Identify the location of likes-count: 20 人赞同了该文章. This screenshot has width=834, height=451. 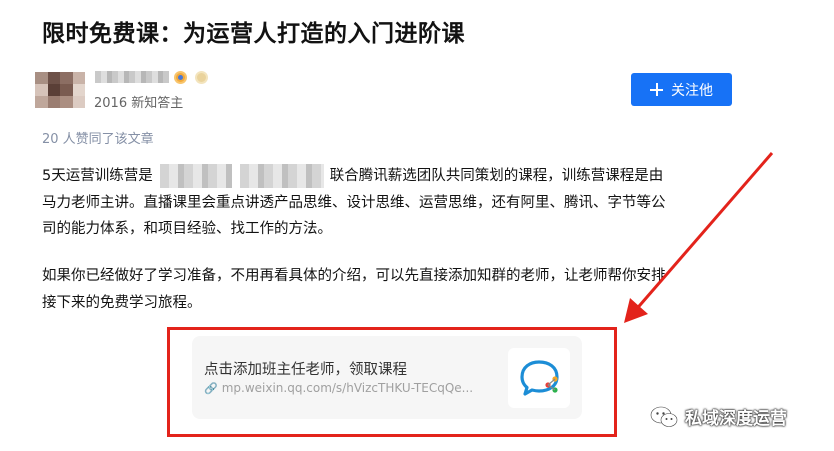
(98, 137).